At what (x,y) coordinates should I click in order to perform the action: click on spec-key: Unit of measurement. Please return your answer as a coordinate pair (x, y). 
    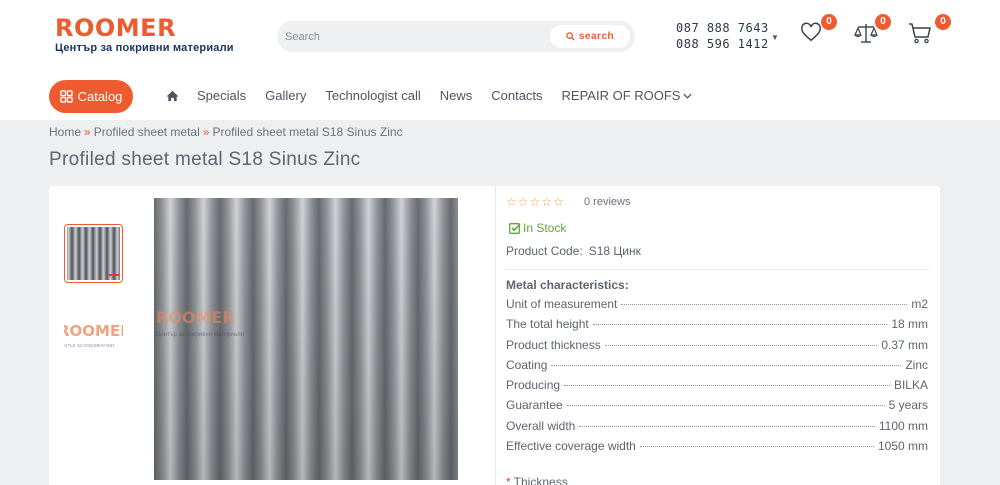
    Looking at the image, I should click on (562, 304).